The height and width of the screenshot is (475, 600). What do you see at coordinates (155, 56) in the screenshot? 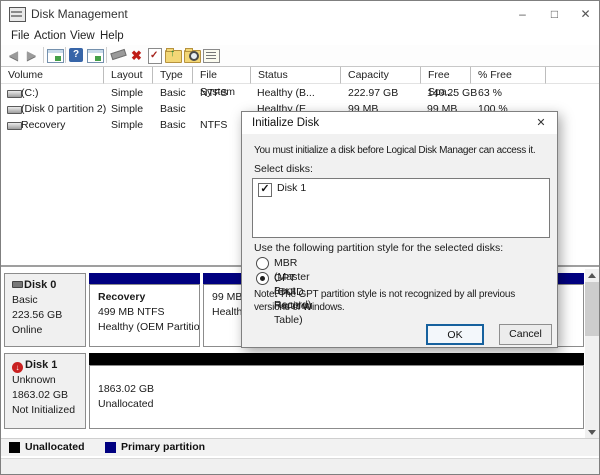
I see `check-document-icon` at bounding box center [155, 56].